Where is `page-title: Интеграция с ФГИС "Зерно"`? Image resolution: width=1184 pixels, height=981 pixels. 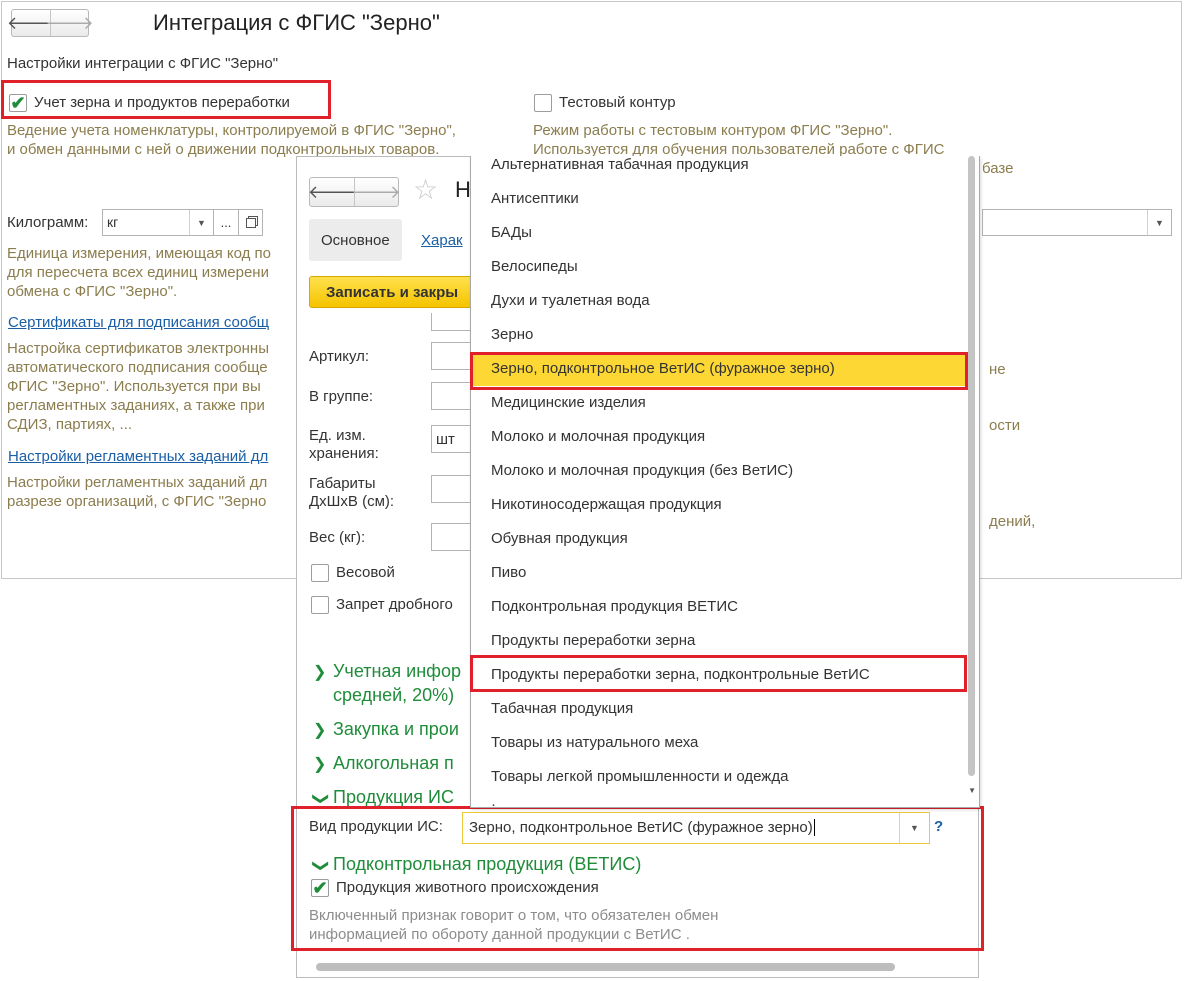
page-title: Интеграция с ФГИС "Зерно" is located at coordinates (296, 22).